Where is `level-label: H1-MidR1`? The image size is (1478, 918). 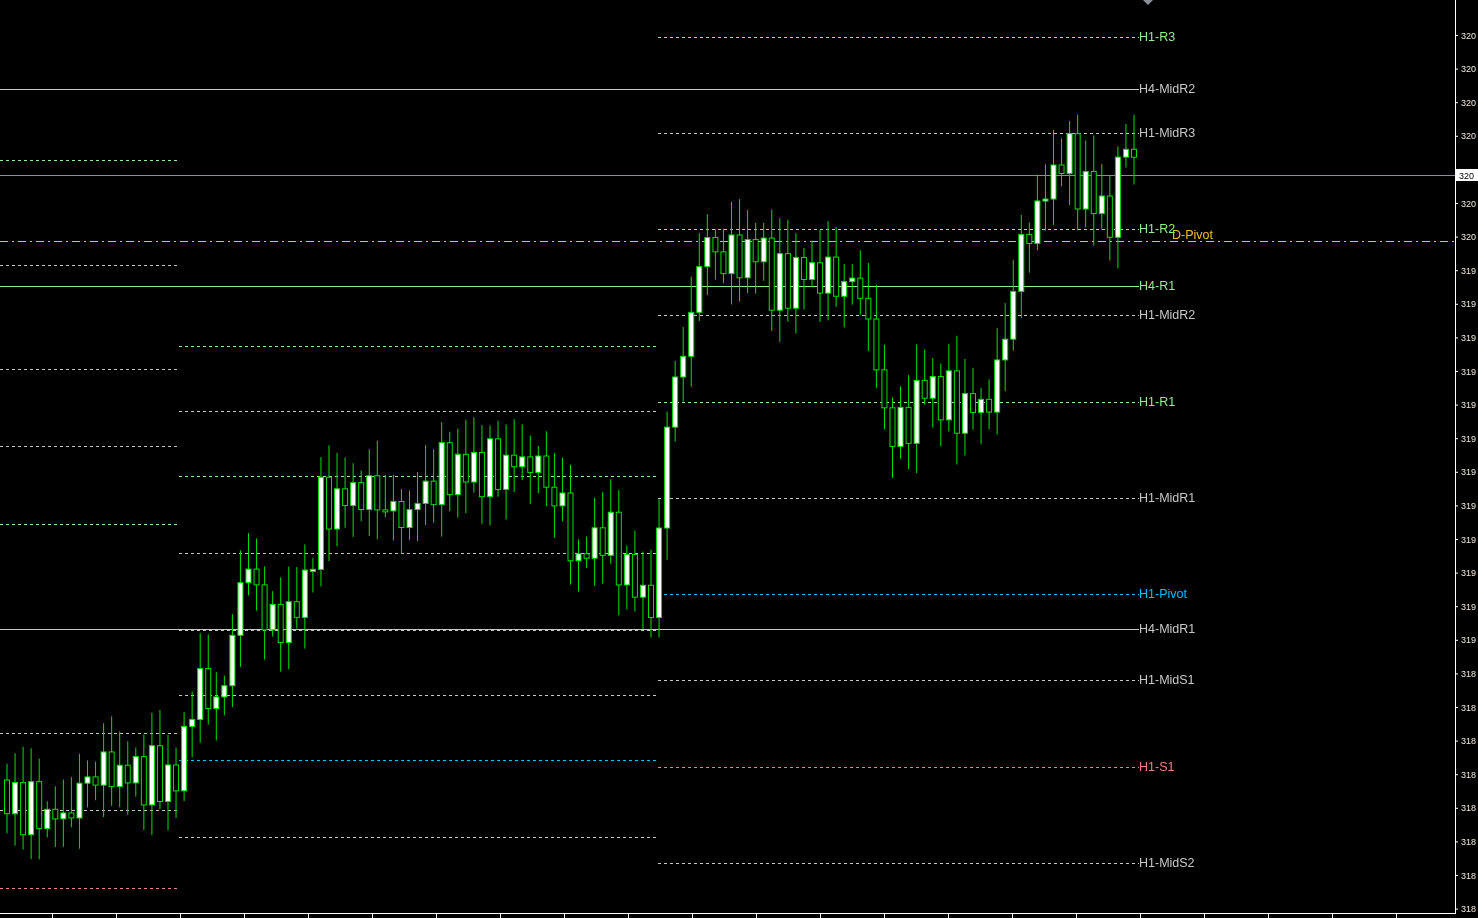 level-label: H1-MidR1 is located at coordinates (1167, 498).